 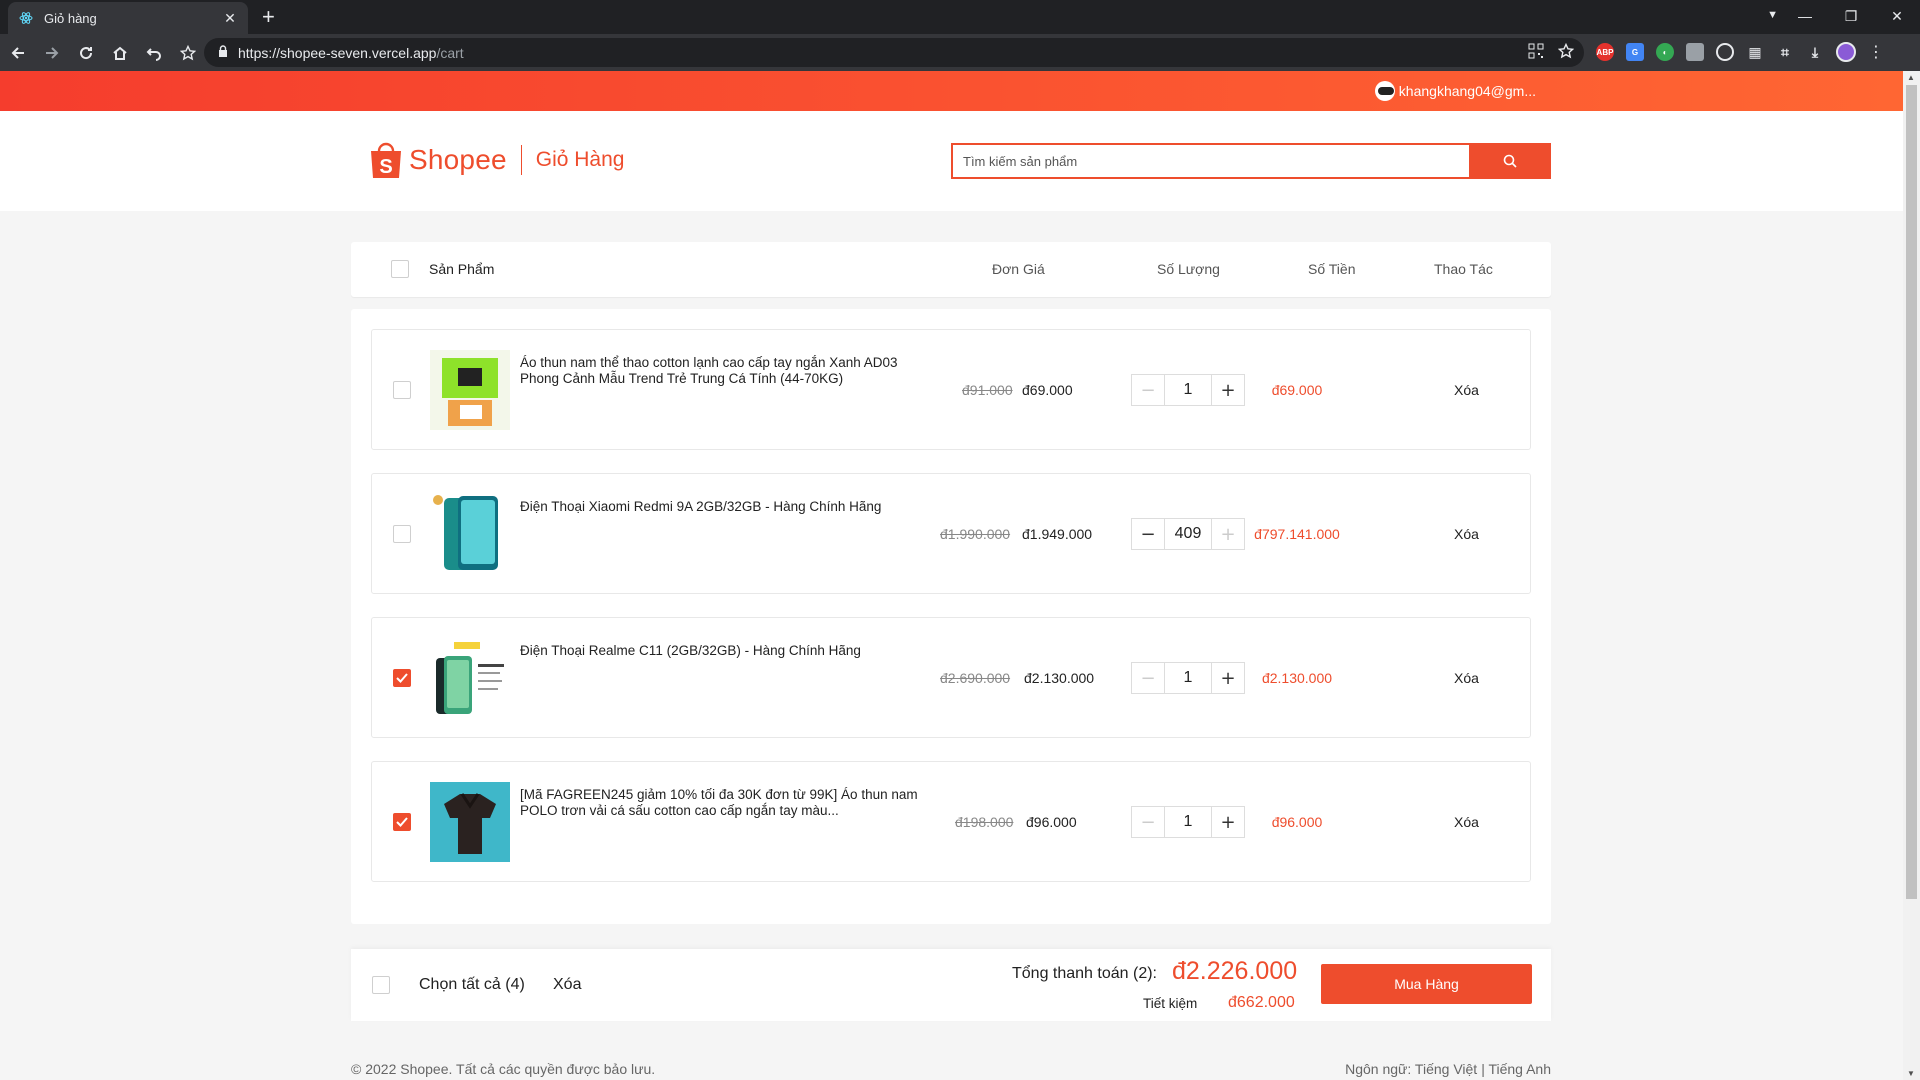 What do you see at coordinates (1911, 492) in the screenshot?
I see `scroll-thumb` at bounding box center [1911, 492].